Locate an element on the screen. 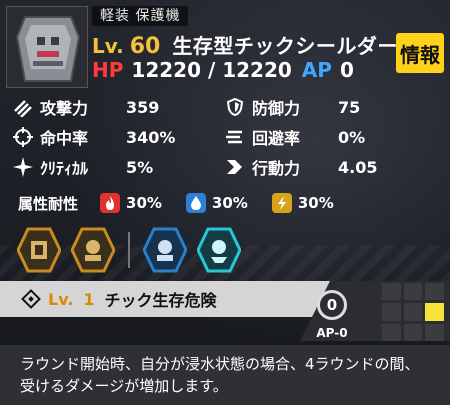 This screenshot has width=450, height=405. resistance-title: 属性耐性 is located at coordinates (48, 203).